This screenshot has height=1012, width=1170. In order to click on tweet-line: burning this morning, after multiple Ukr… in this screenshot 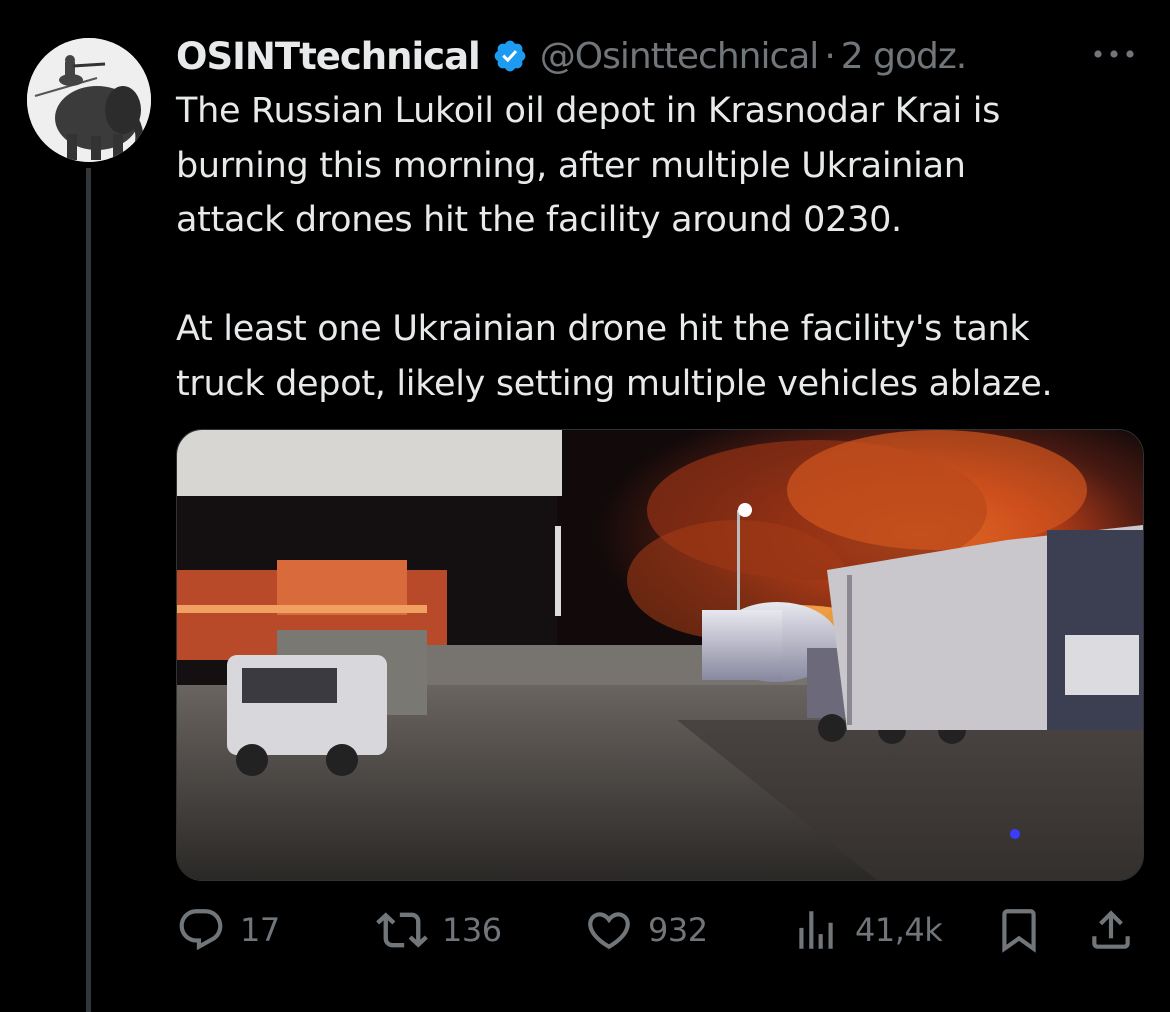, I will do `click(571, 165)`.